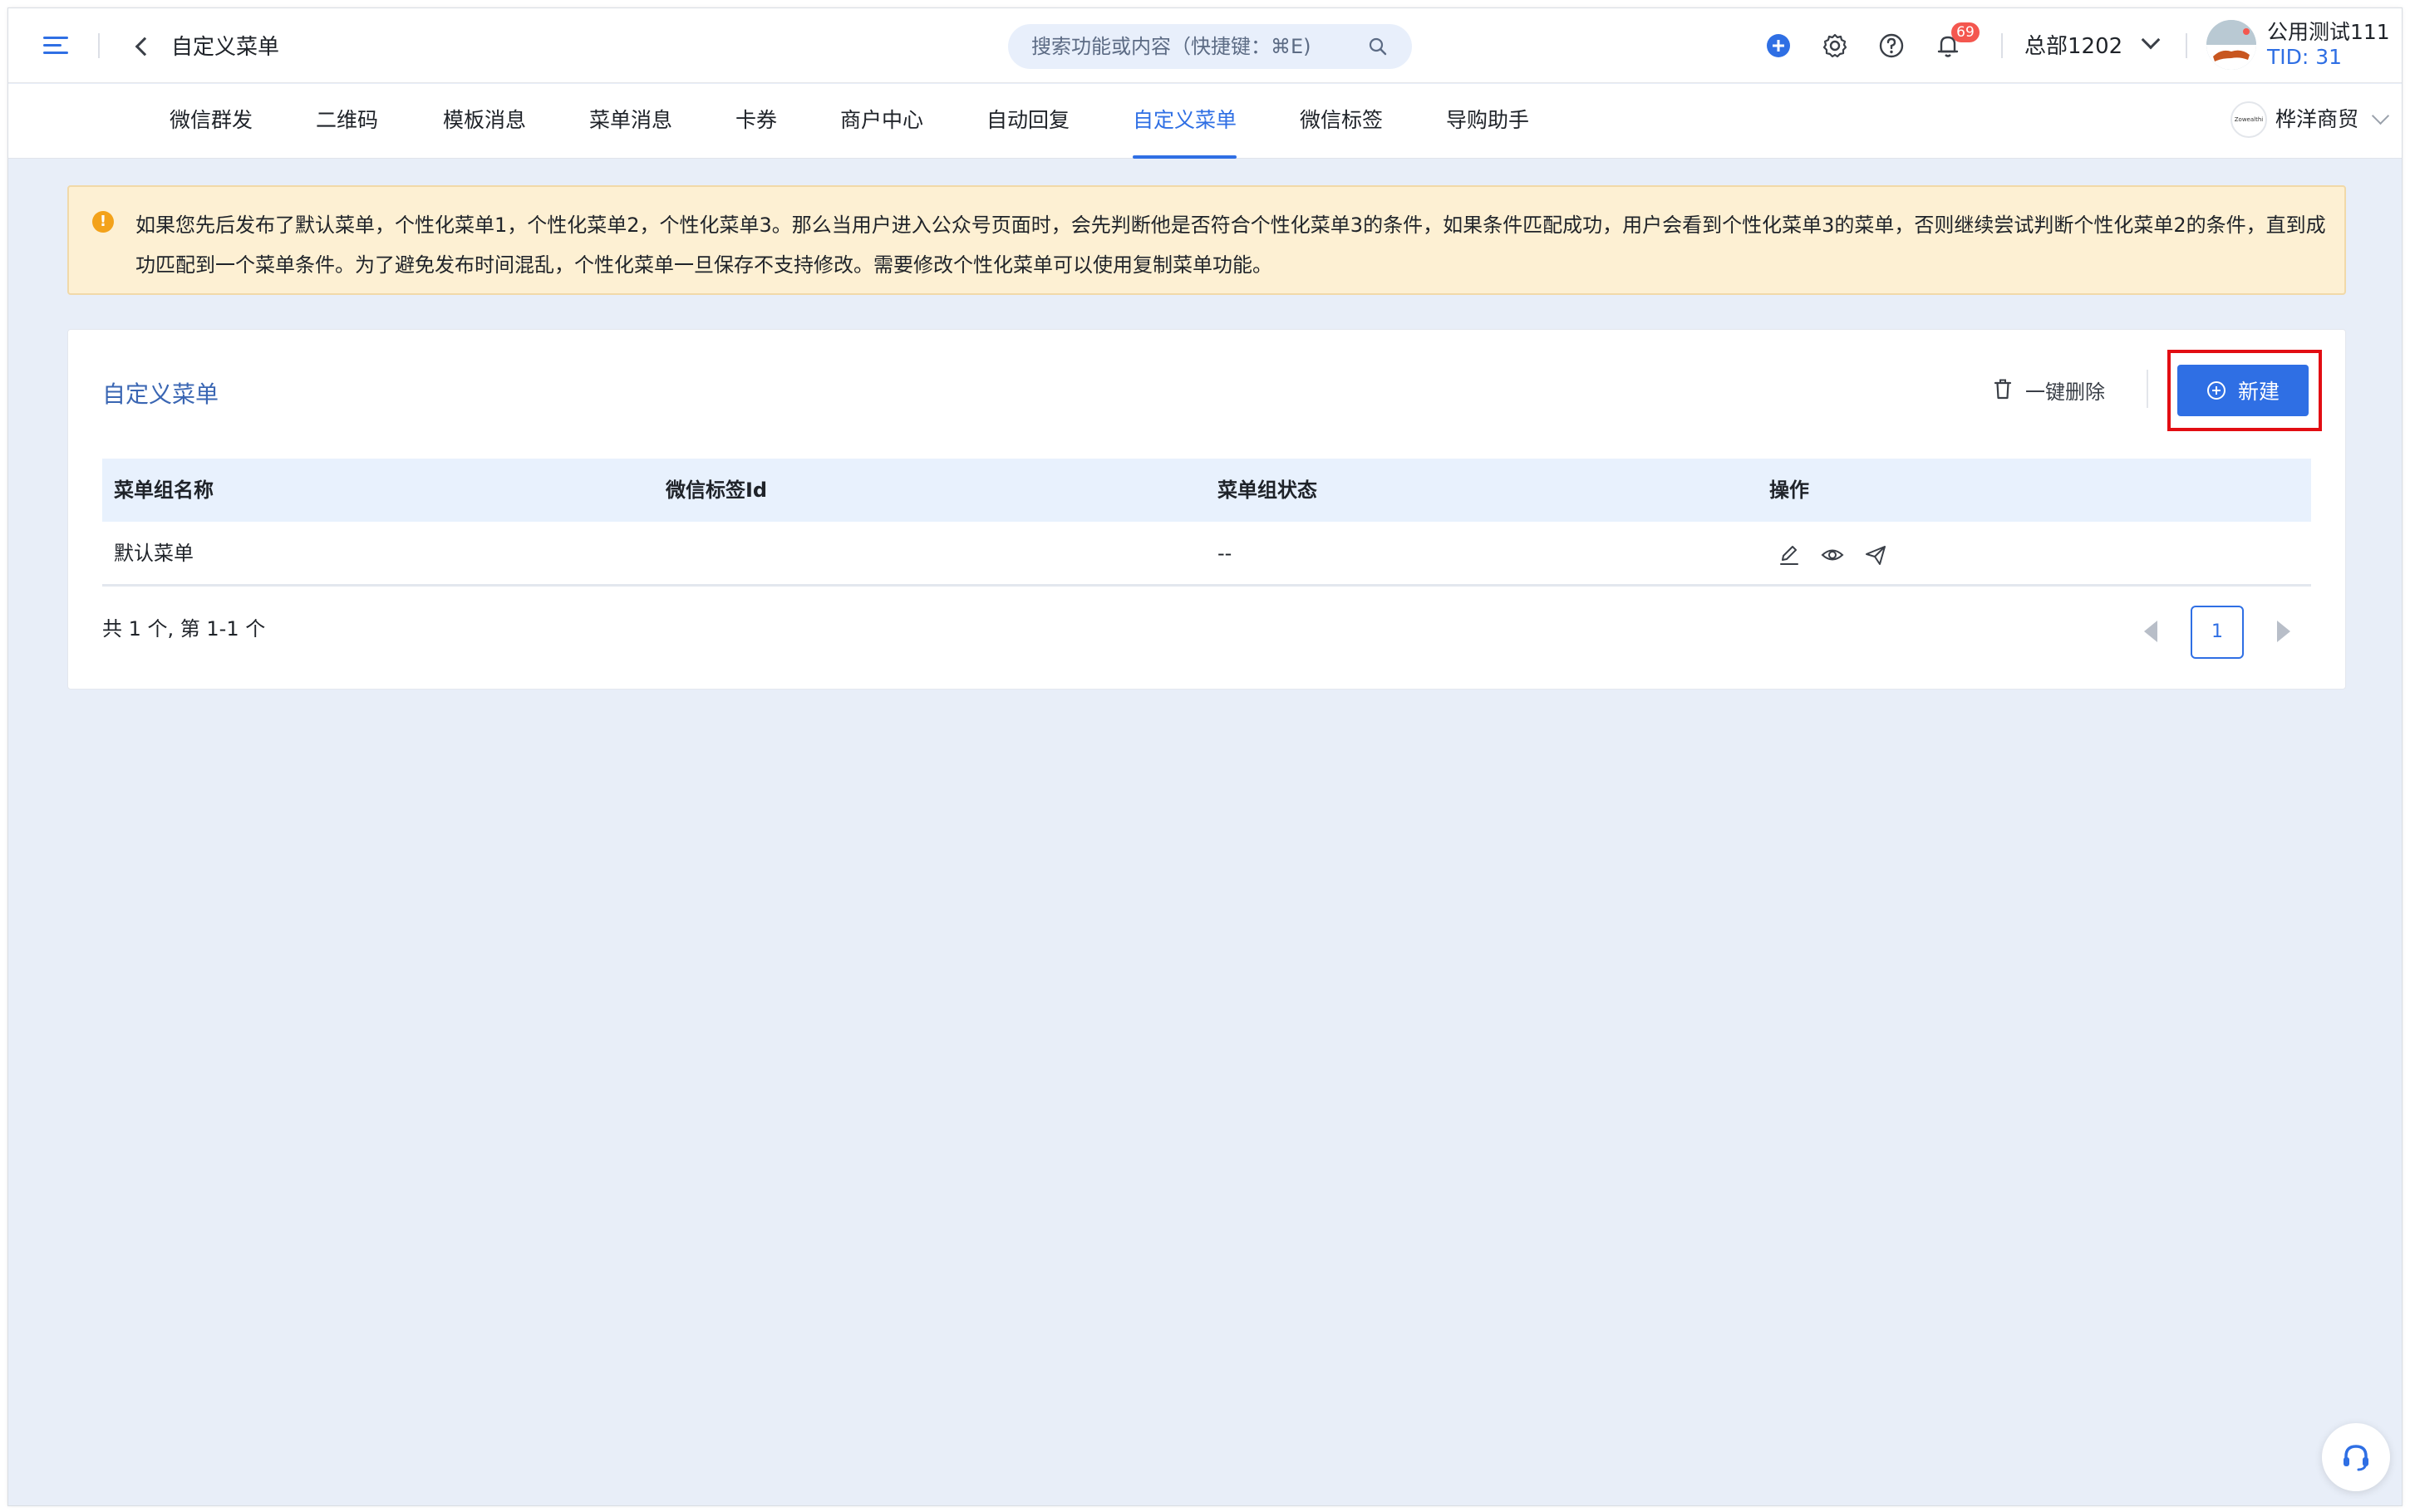 This screenshot has height=1512, width=2410. What do you see at coordinates (2328, 32) in the screenshot?
I see `user-name: 公用测试111` at bounding box center [2328, 32].